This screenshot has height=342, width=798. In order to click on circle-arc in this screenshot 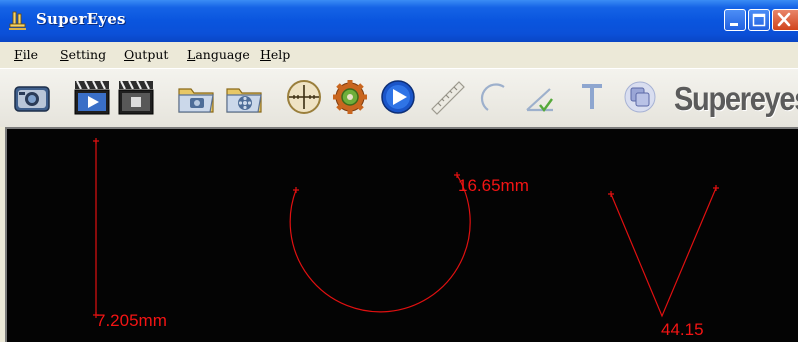, I will do `click(380, 243)`.